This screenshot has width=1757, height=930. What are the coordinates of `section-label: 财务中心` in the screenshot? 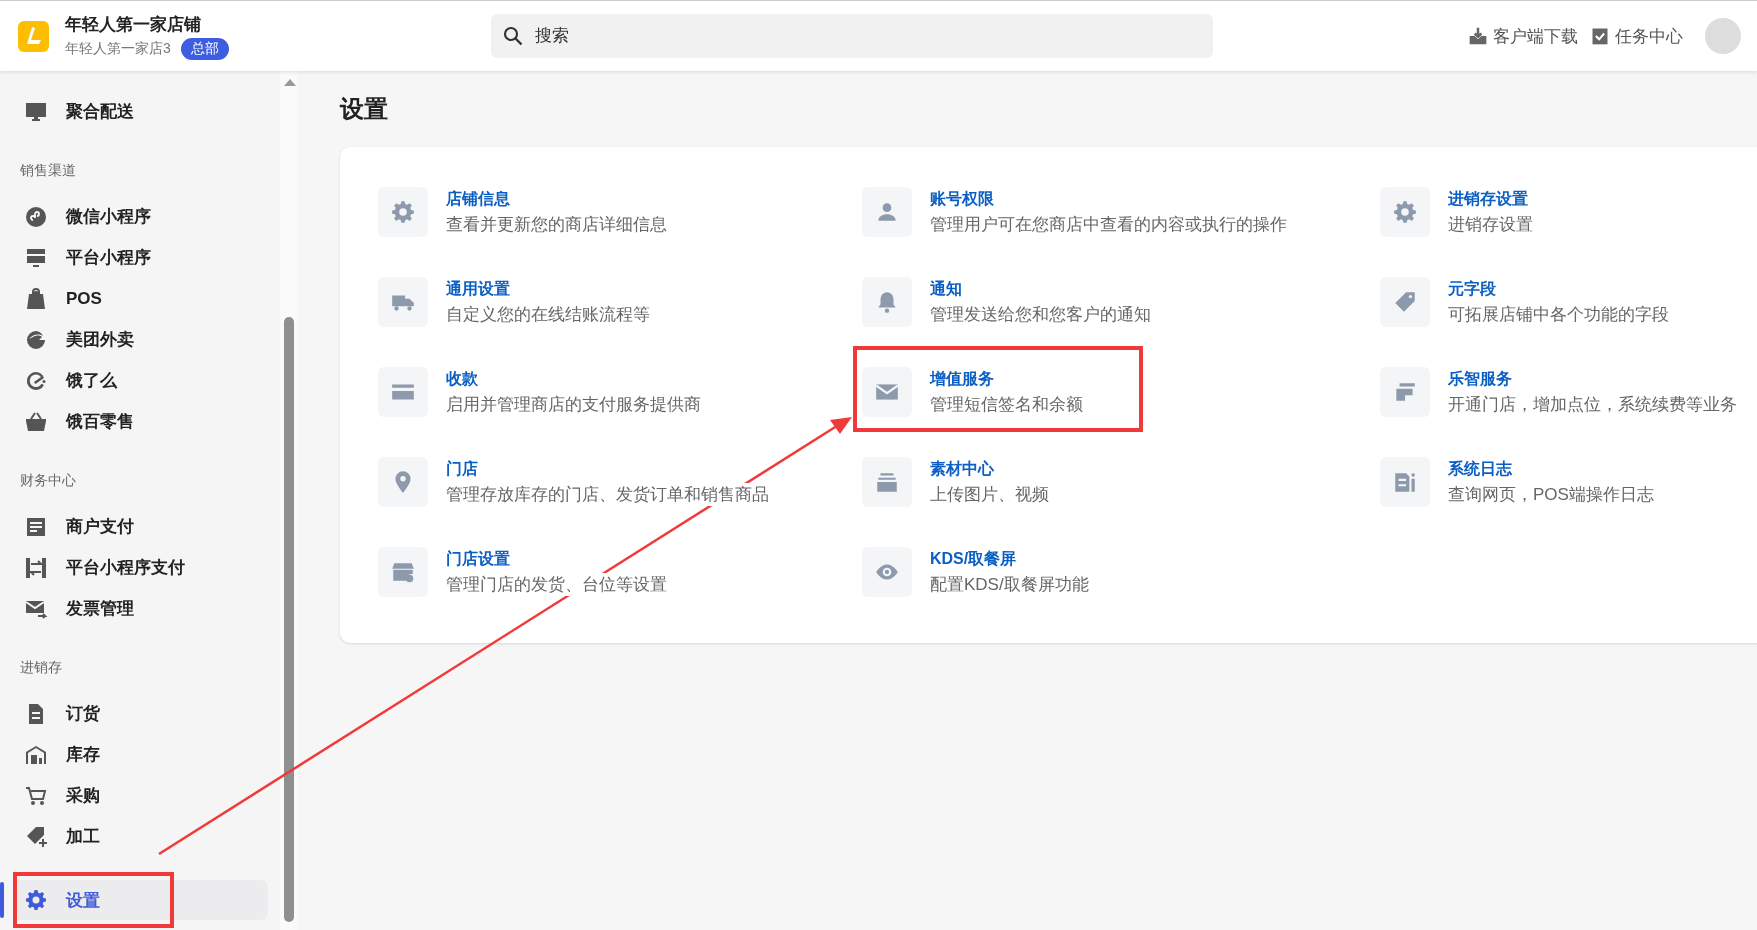 It's located at (48, 480).